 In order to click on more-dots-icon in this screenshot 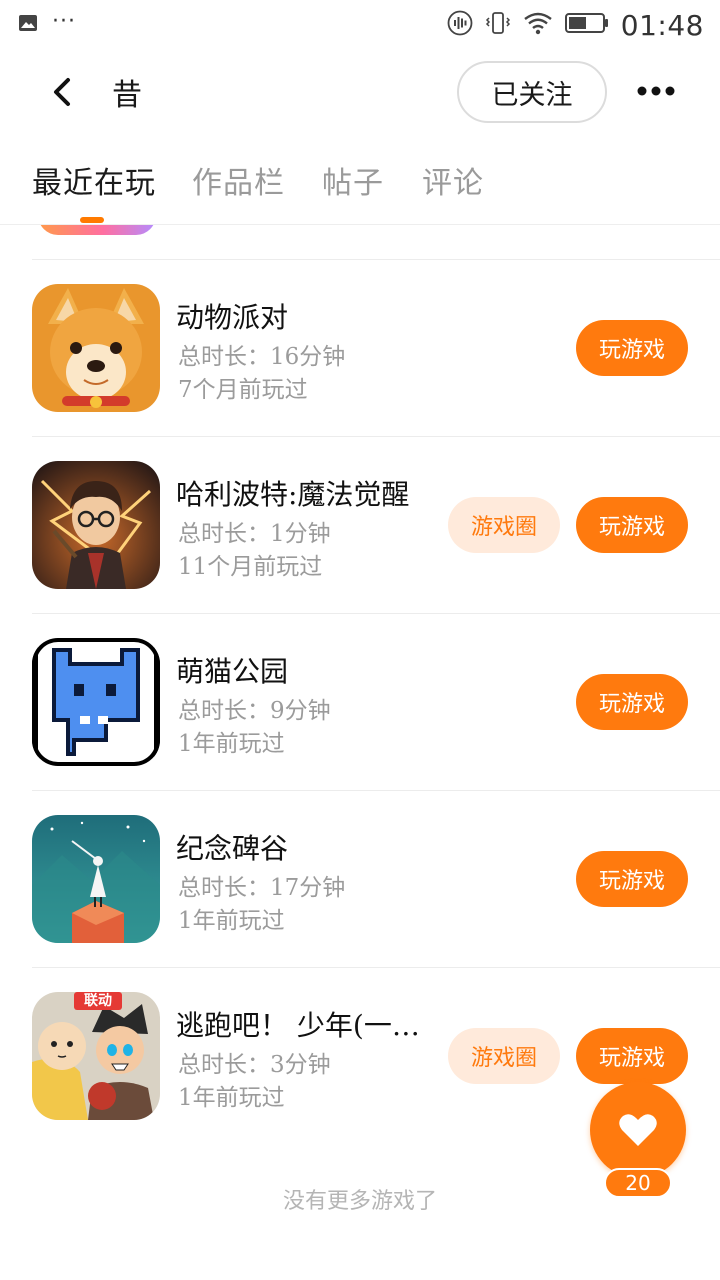, I will do `click(656, 91)`.